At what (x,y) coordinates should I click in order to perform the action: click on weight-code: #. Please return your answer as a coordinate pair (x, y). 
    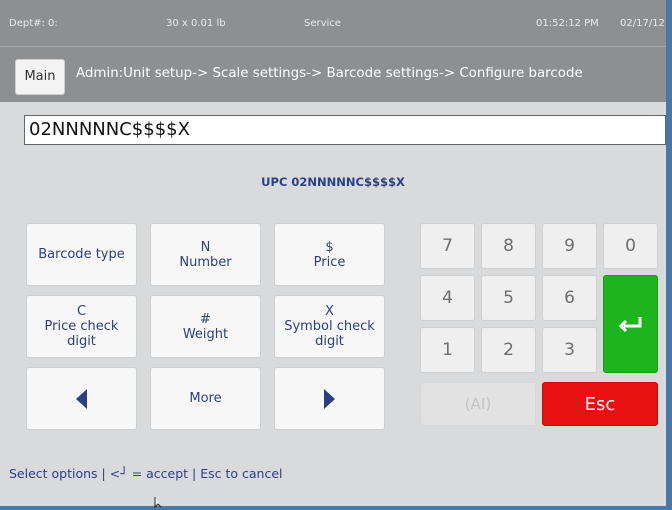
    Looking at the image, I should click on (205, 319).